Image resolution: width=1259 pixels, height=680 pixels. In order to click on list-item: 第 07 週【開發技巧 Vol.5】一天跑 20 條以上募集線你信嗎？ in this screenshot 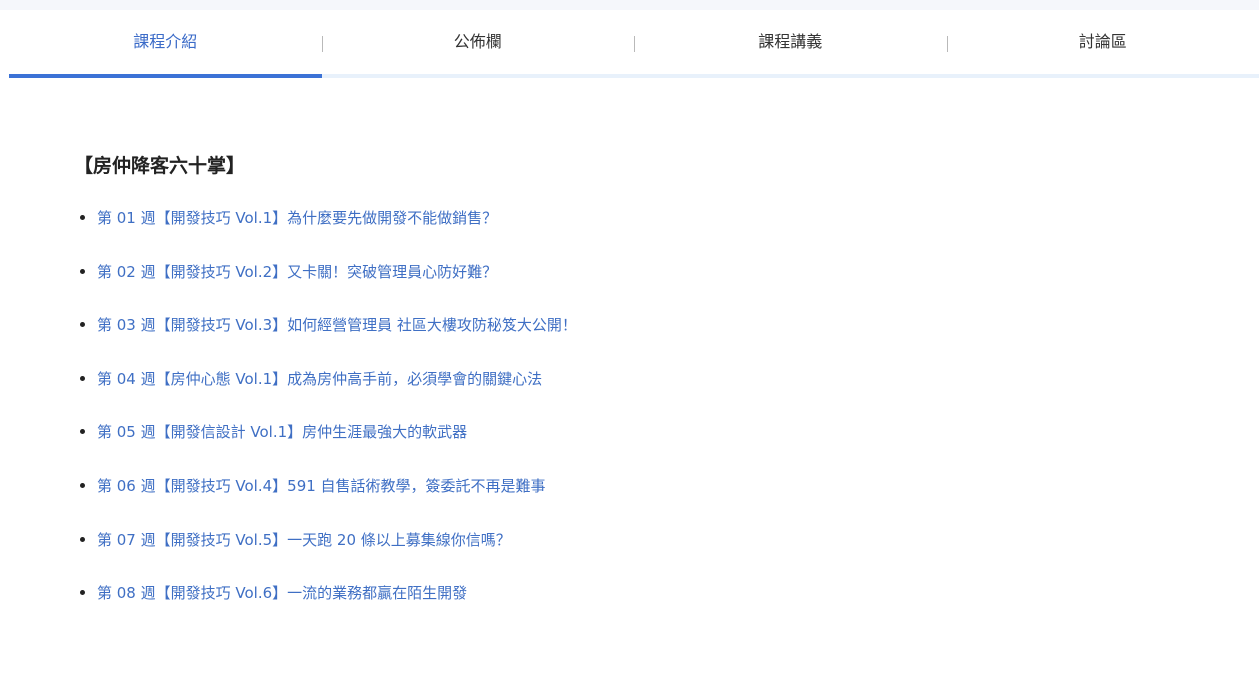, I will do `click(628, 552)`.